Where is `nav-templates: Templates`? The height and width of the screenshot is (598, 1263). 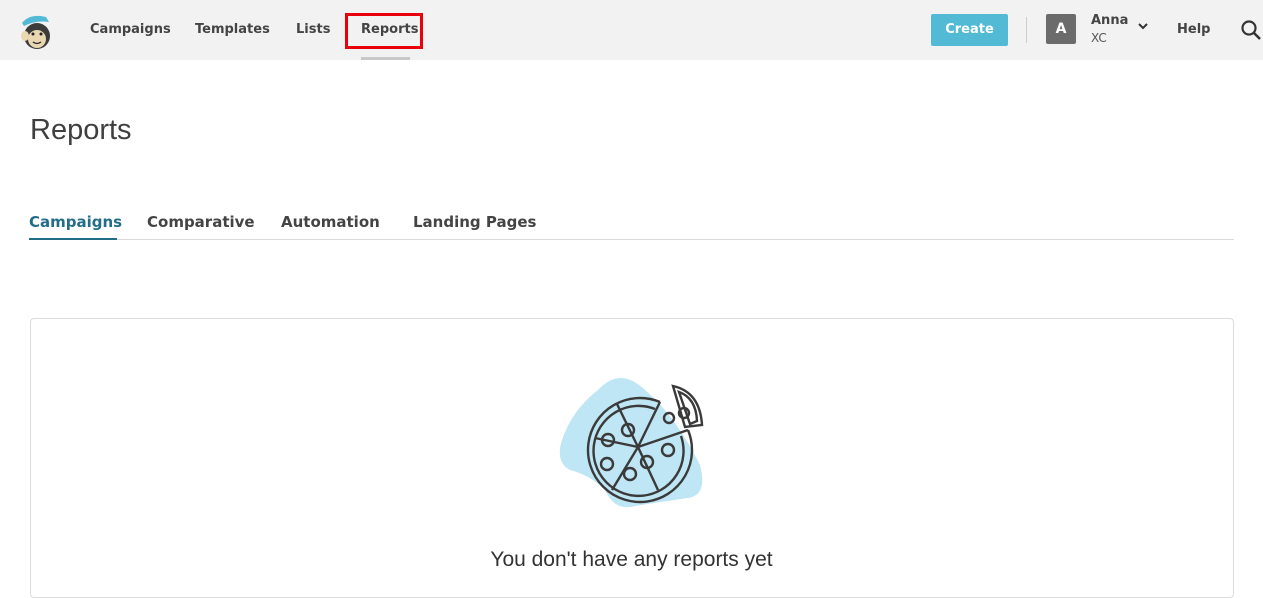 nav-templates: Templates is located at coordinates (232, 29).